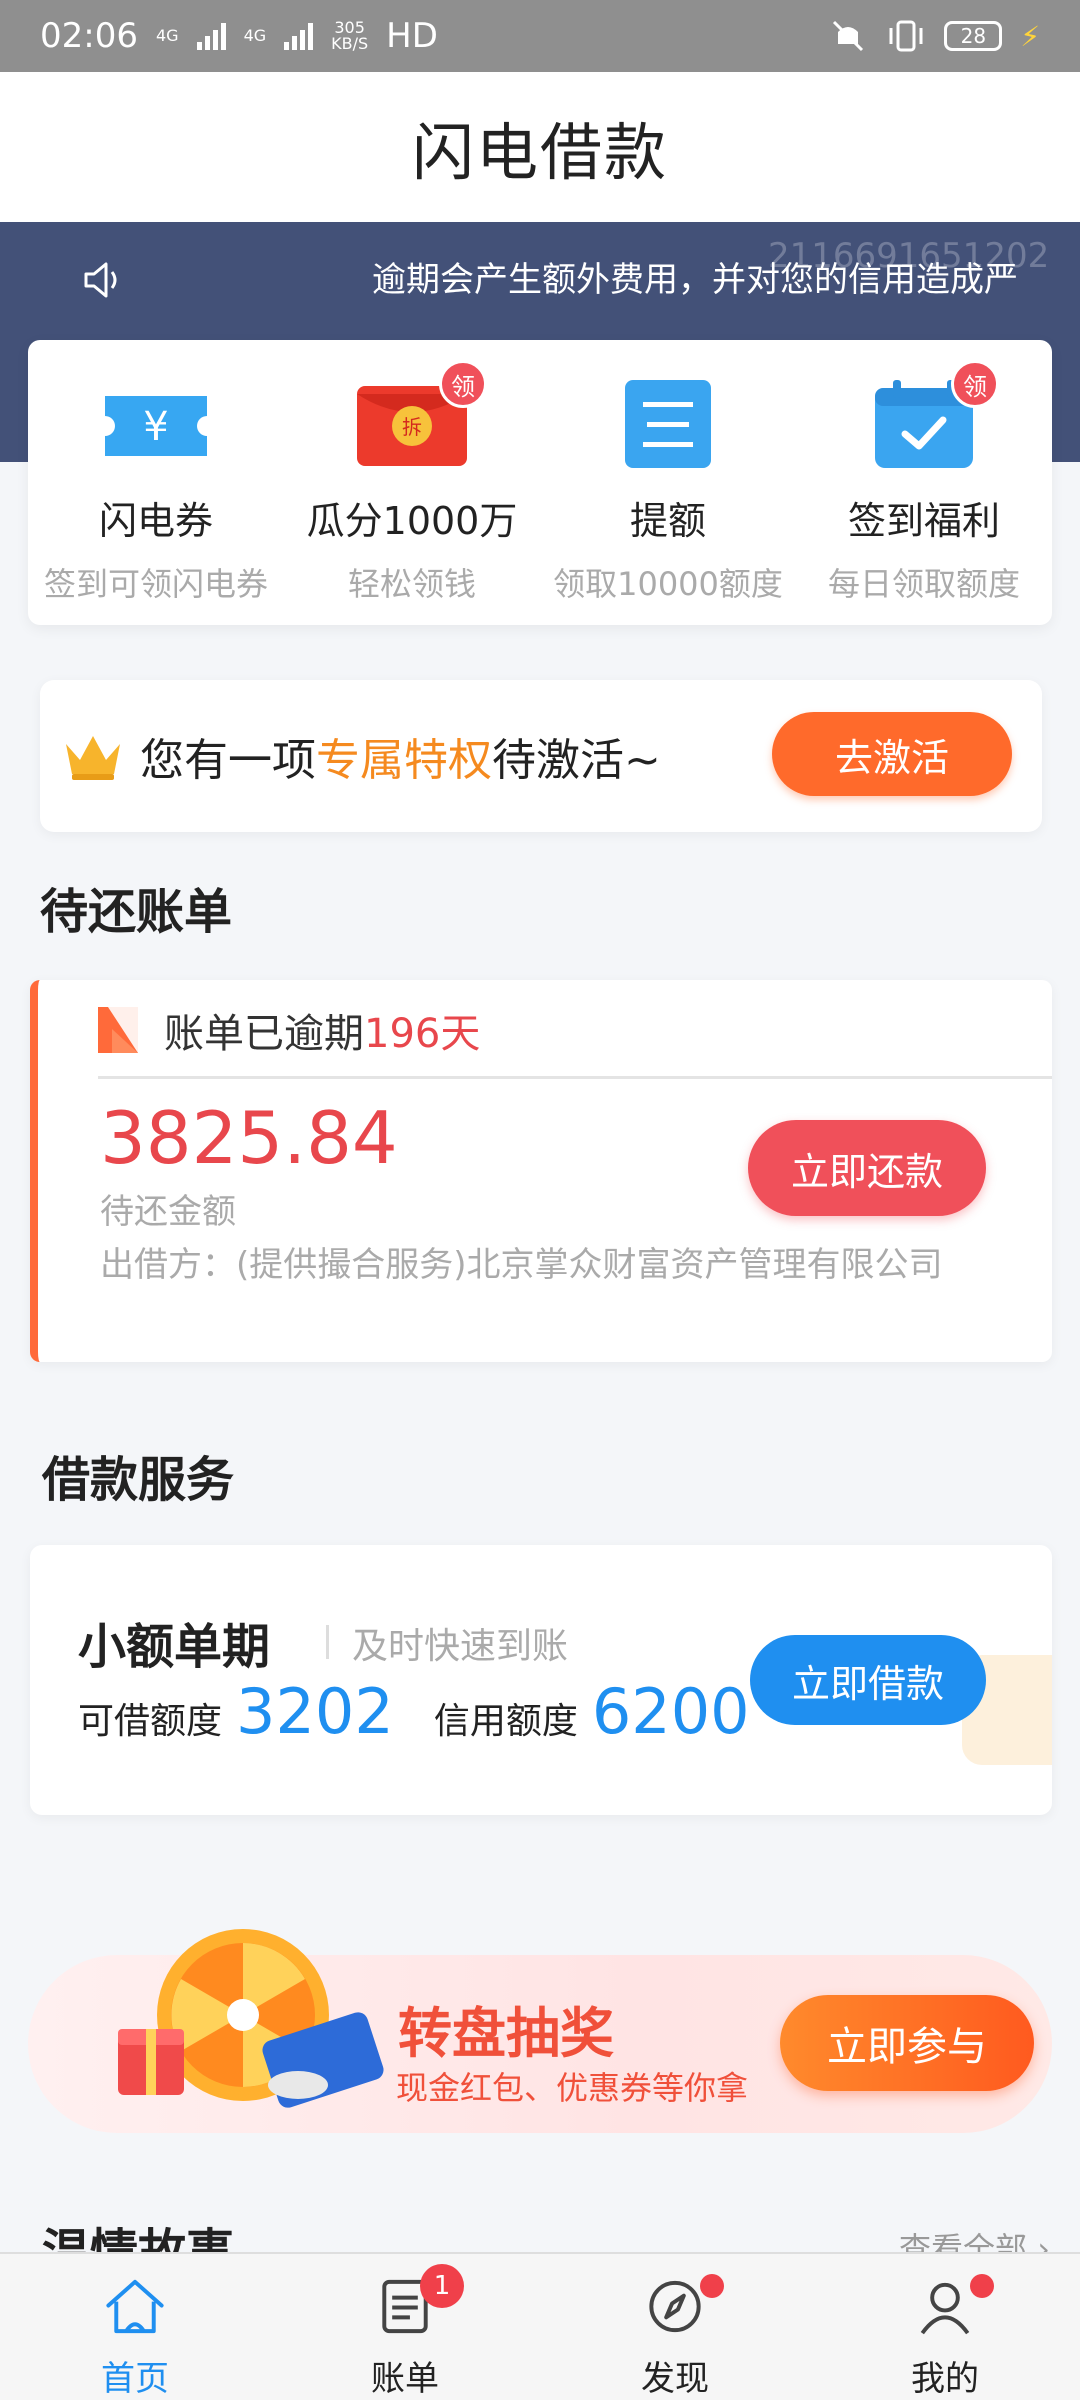 The width and height of the screenshot is (1080, 2400). Describe the element at coordinates (575, 1030) in the screenshot. I see `bill-header: 账单已逾期196天` at that location.